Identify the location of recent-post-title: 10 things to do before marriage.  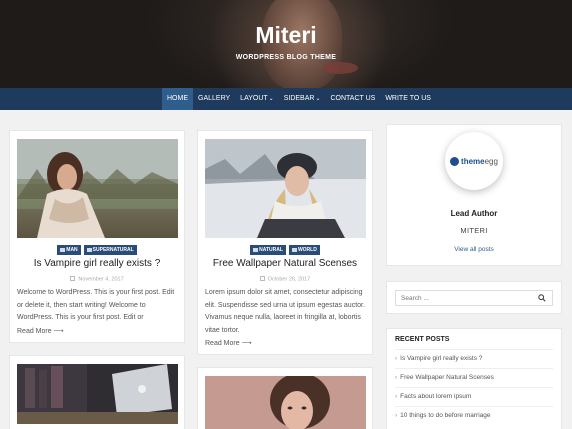
(445, 415).